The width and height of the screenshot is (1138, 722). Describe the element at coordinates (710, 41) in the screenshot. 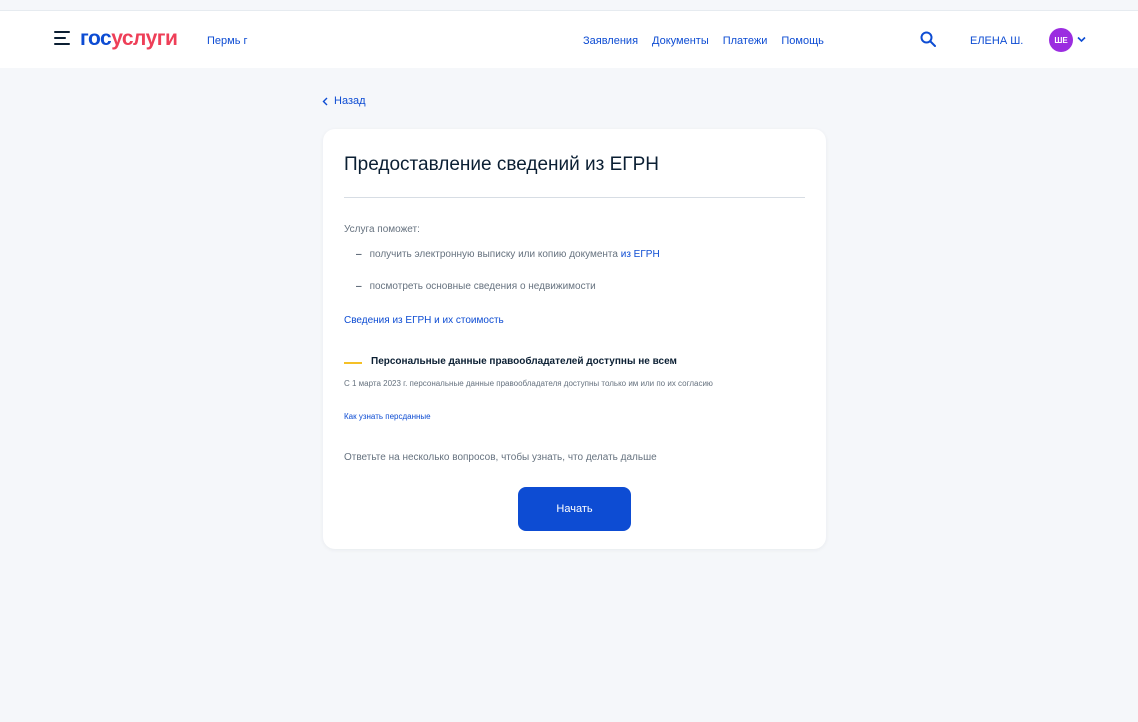

I see `main-nav: Заявления Документы Платежи Помощь` at that location.